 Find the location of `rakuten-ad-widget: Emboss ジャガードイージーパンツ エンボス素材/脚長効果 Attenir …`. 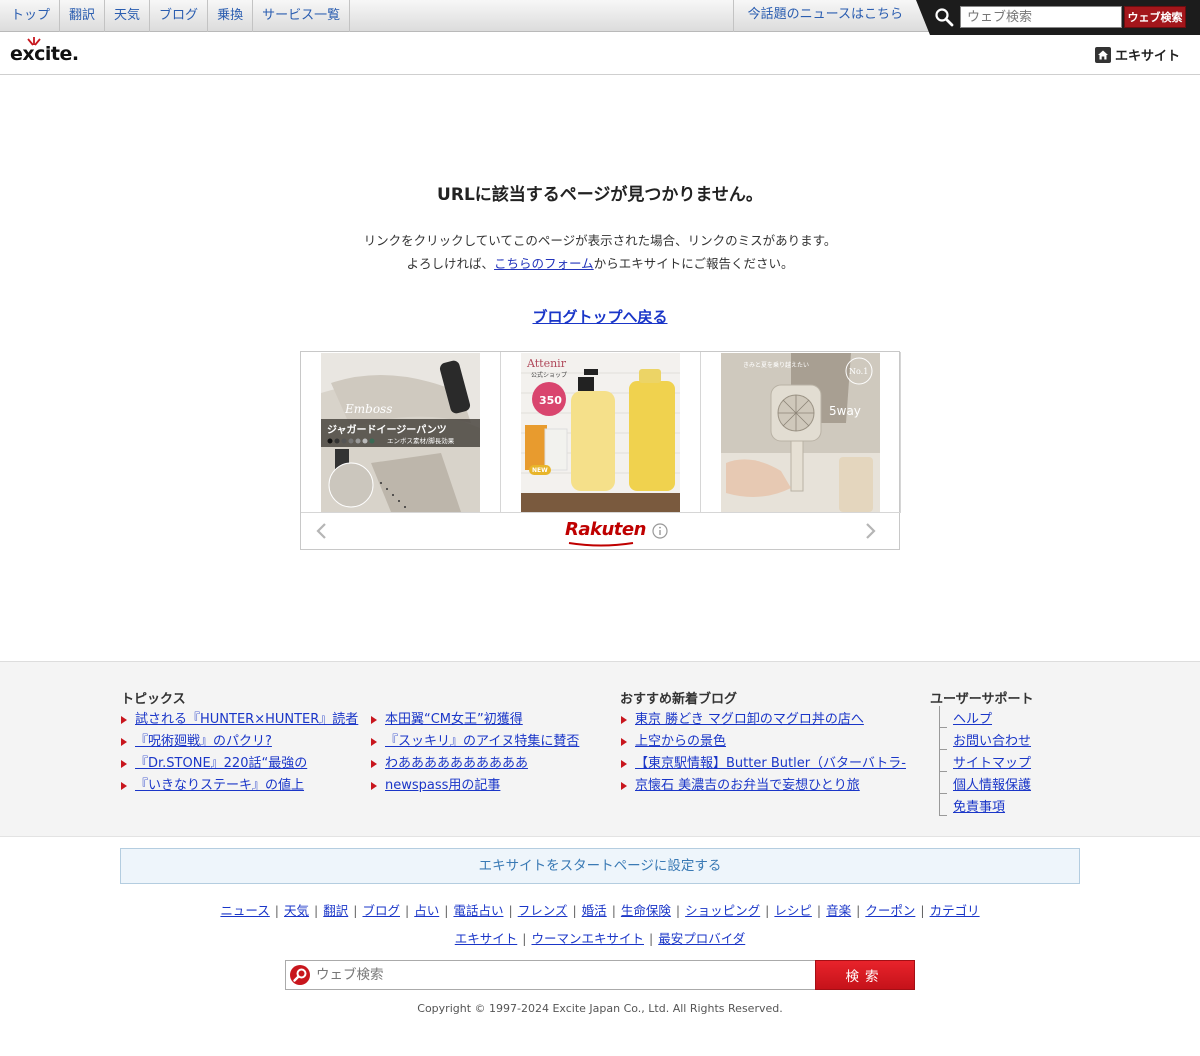

rakuten-ad-widget: Emboss ジャガードイージーパンツ エンボス素材/脚長効果 Attenir … is located at coordinates (600, 450).